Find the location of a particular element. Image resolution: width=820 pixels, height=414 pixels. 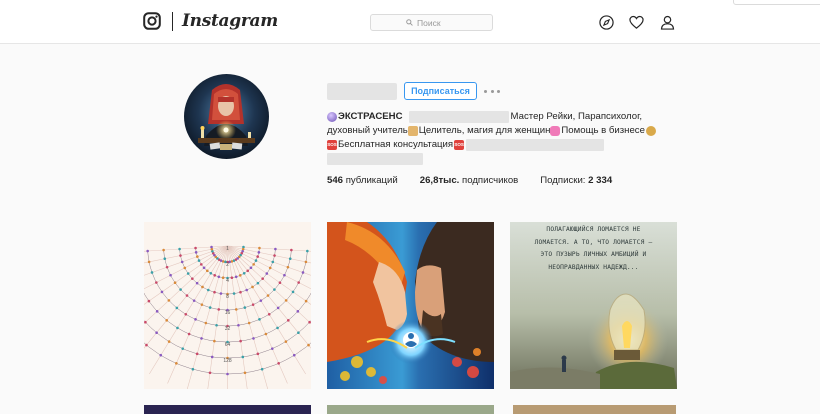

instagram-wordmark: Instagram is located at coordinates (230, 21).